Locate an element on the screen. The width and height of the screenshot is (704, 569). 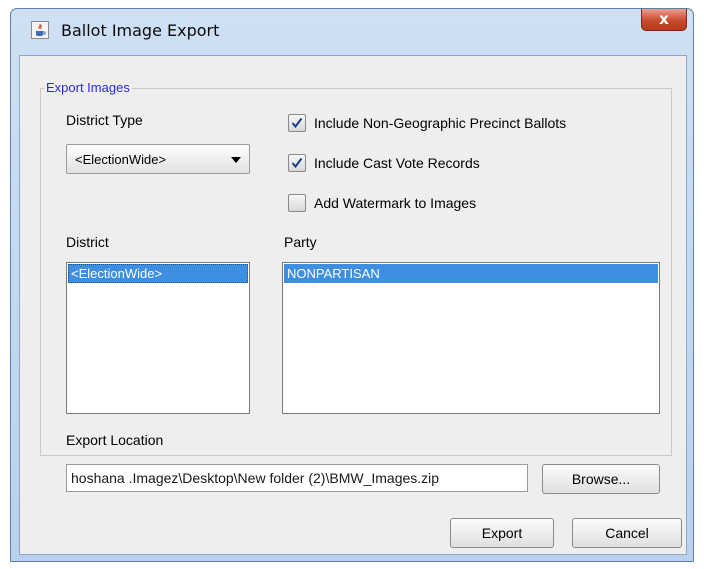
close-icon: x is located at coordinates (664, 19).